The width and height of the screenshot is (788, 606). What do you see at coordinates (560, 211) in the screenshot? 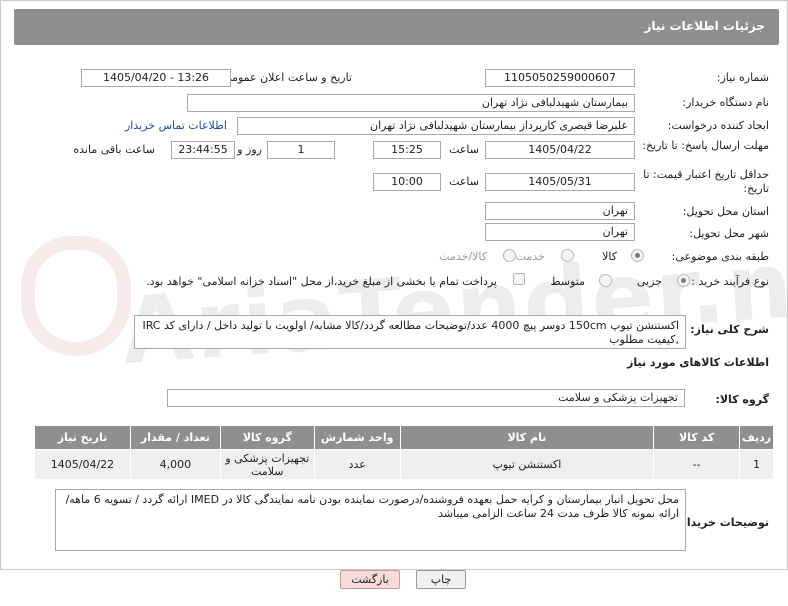
I see `delivery-province-field: تهران` at bounding box center [560, 211].